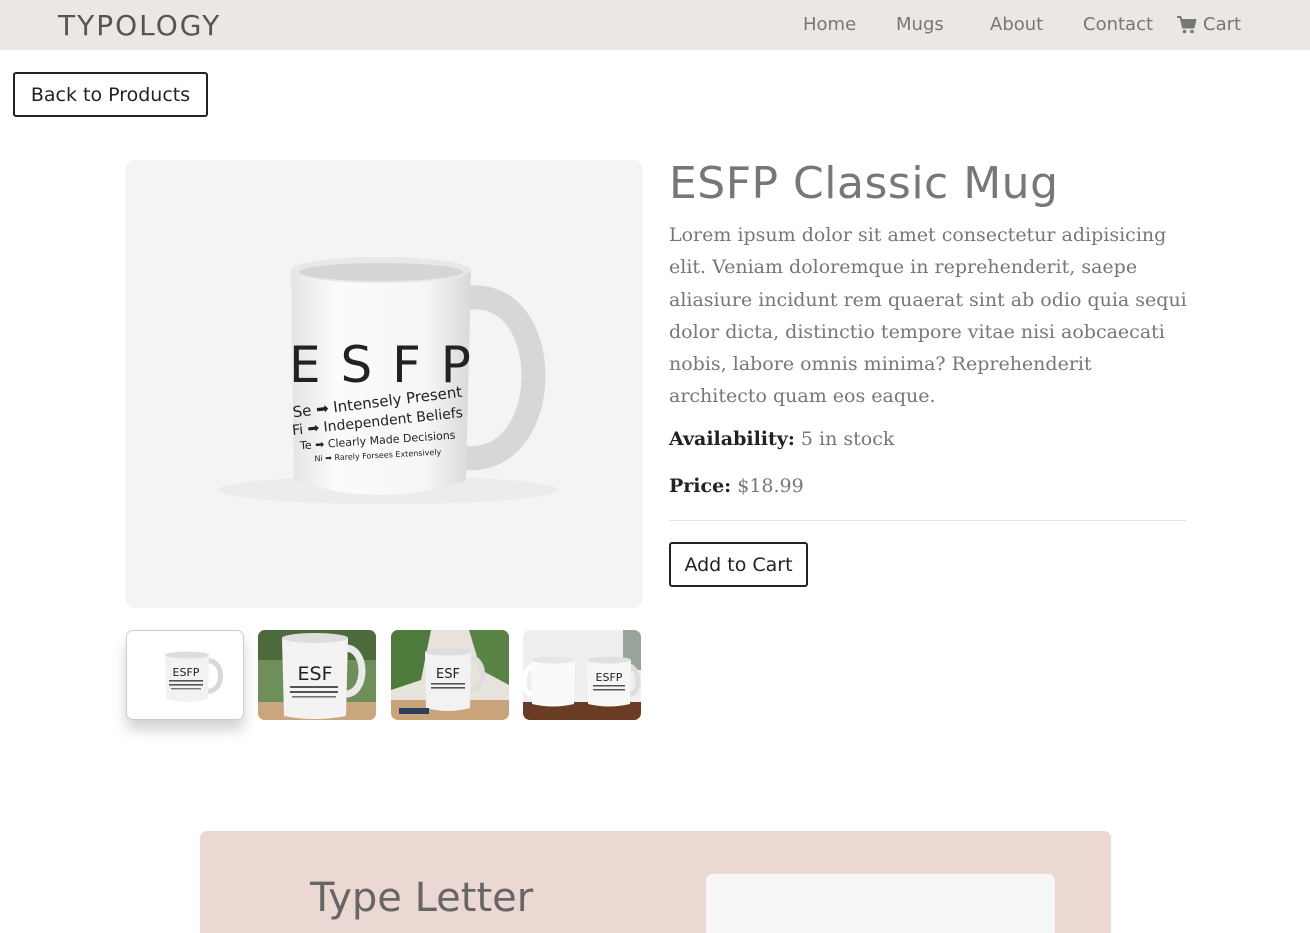  Describe the element at coordinates (864, 183) in the screenshot. I see `product-title: ESFP Classic Mug` at that location.